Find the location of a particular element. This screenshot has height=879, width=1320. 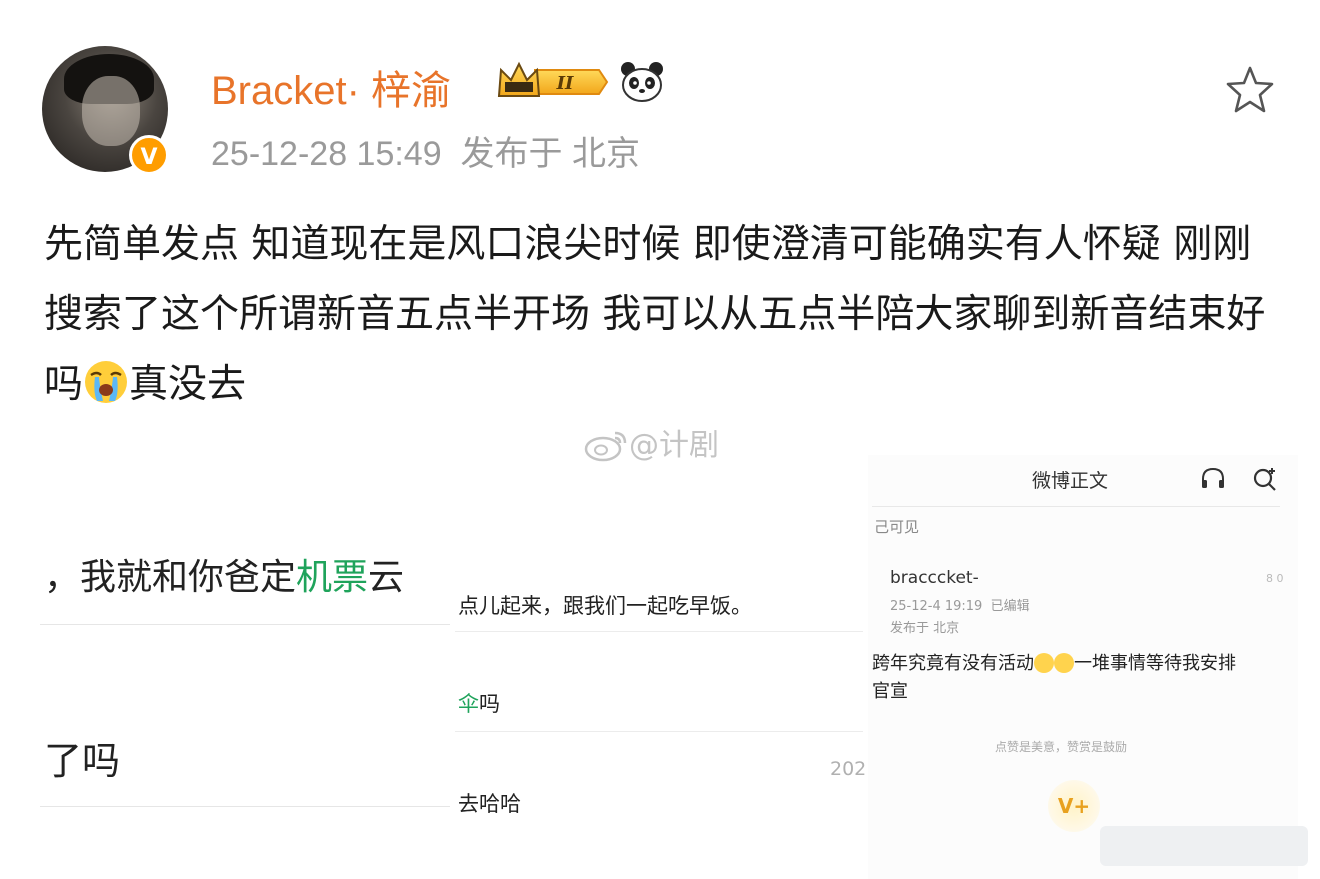

crown-level-text: II is located at coordinates (565, 83).